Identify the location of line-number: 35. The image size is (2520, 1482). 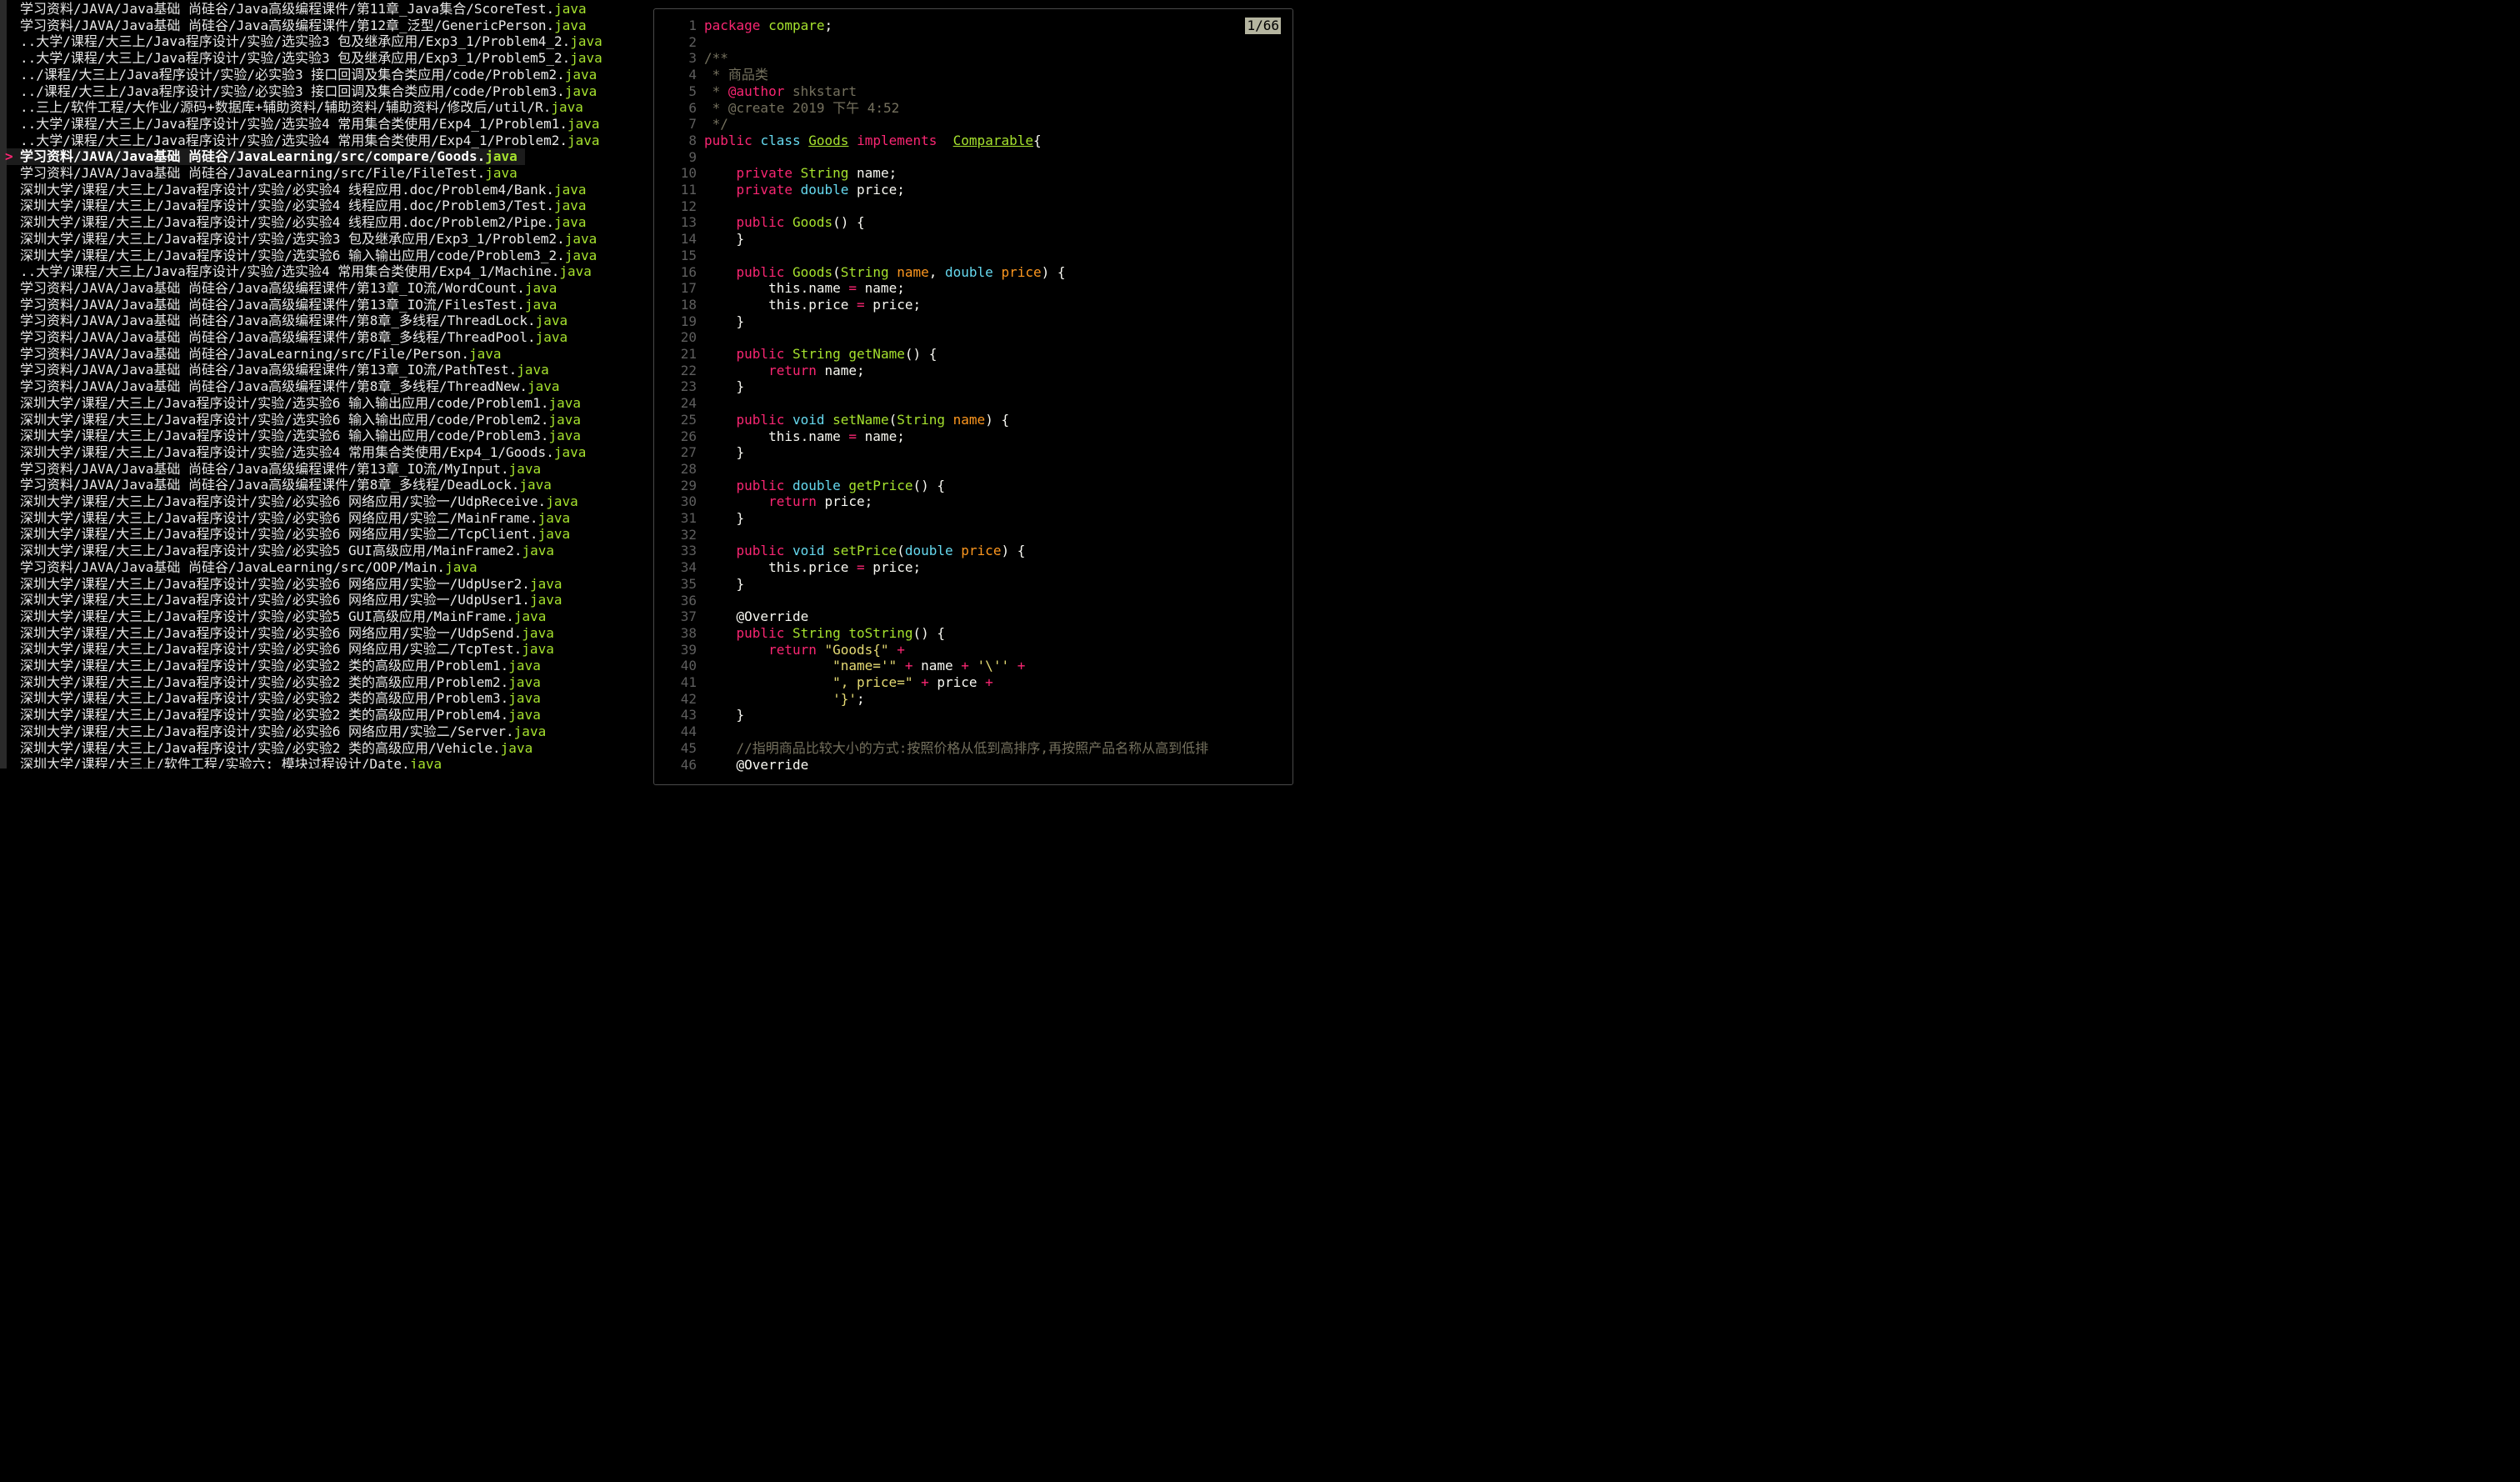
(688, 583).